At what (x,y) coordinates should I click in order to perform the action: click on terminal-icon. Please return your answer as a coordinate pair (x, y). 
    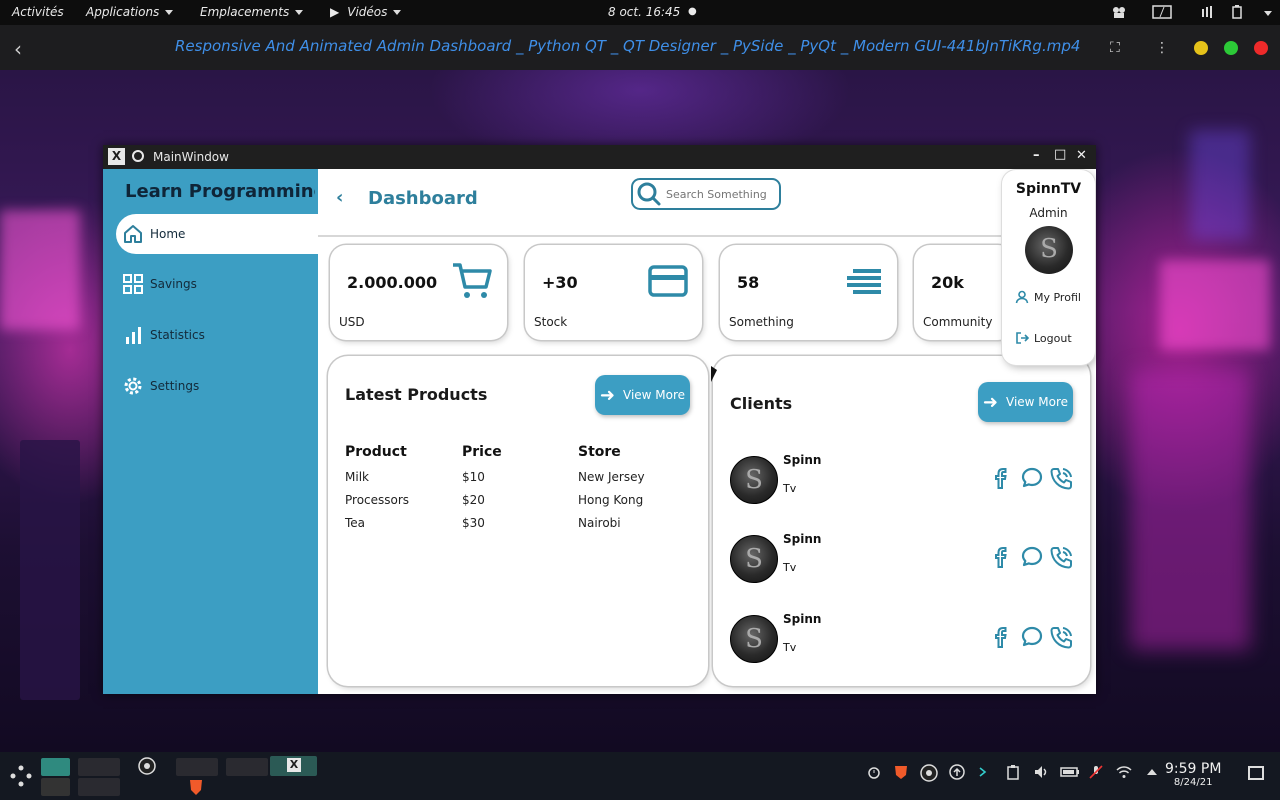
    Looking at the image, I should click on (985, 772).